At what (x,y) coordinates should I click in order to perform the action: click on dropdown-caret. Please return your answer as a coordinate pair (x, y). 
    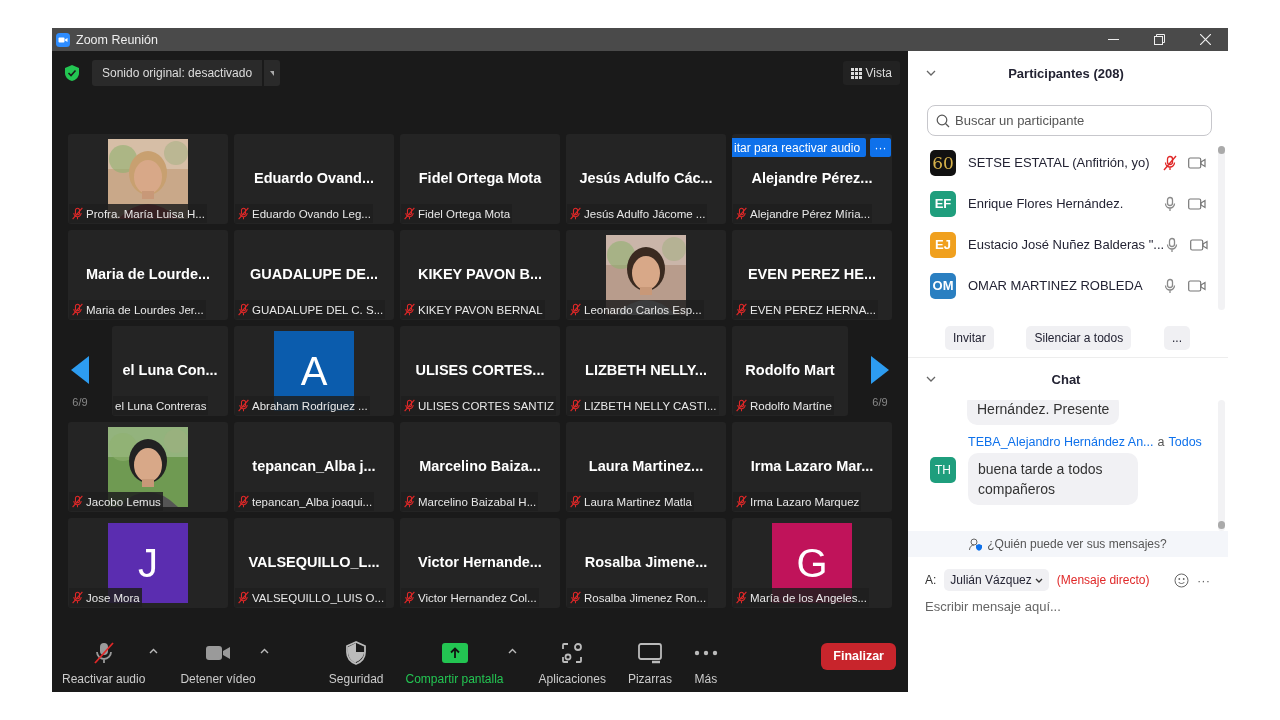
    Looking at the image, I should click on (272, 73).